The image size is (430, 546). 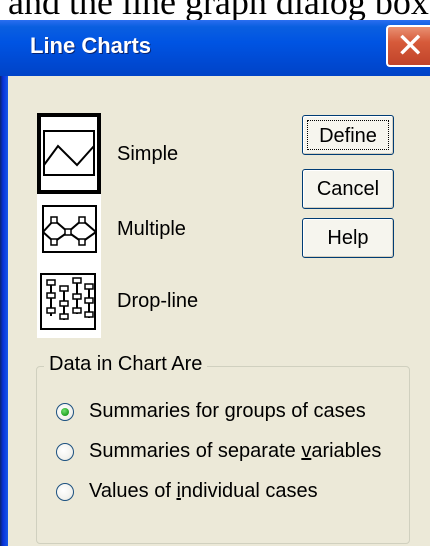 I want to click on help-button-label: Help, so click(x=348, y=238).